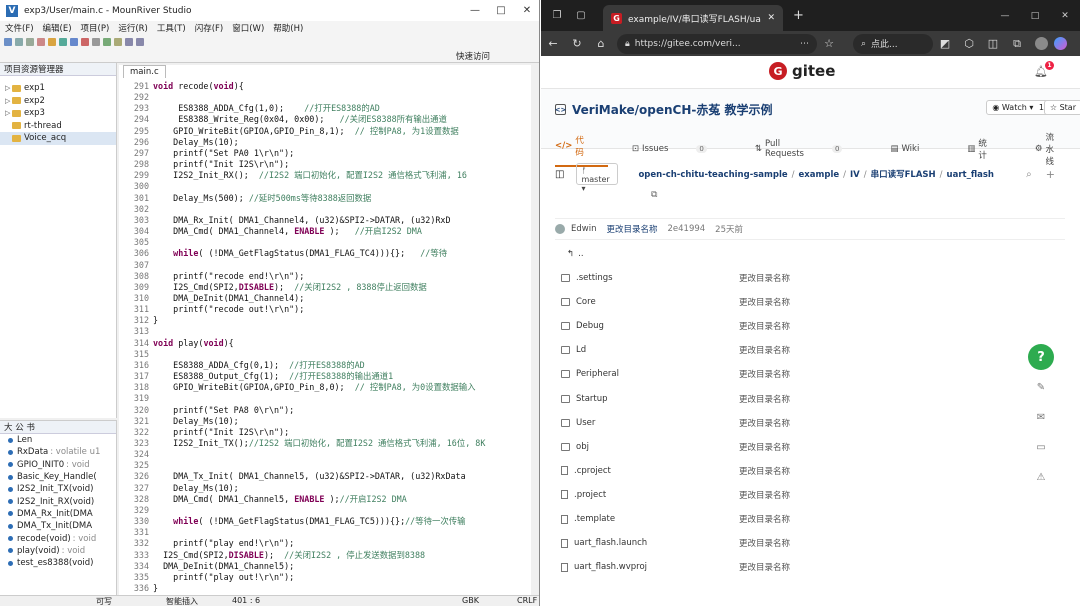  Describe the element at coordinates (582, 447) in the screenshot. I see `file-name: obj` at that location.